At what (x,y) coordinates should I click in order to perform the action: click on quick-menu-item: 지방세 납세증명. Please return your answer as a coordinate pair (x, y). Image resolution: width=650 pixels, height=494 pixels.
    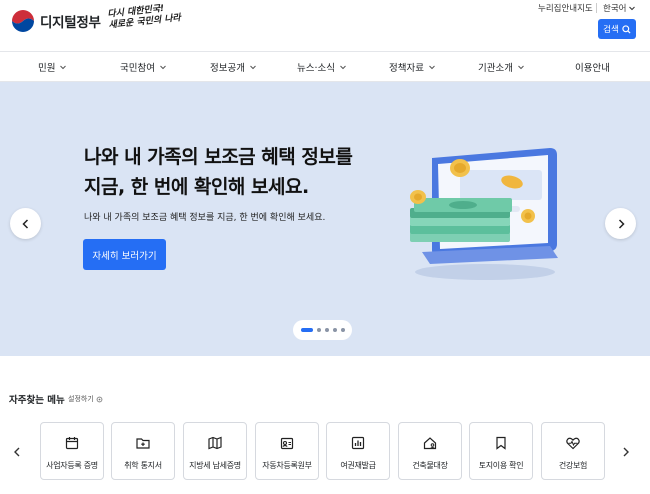
    Looking at the image, I should click on (215, 451).